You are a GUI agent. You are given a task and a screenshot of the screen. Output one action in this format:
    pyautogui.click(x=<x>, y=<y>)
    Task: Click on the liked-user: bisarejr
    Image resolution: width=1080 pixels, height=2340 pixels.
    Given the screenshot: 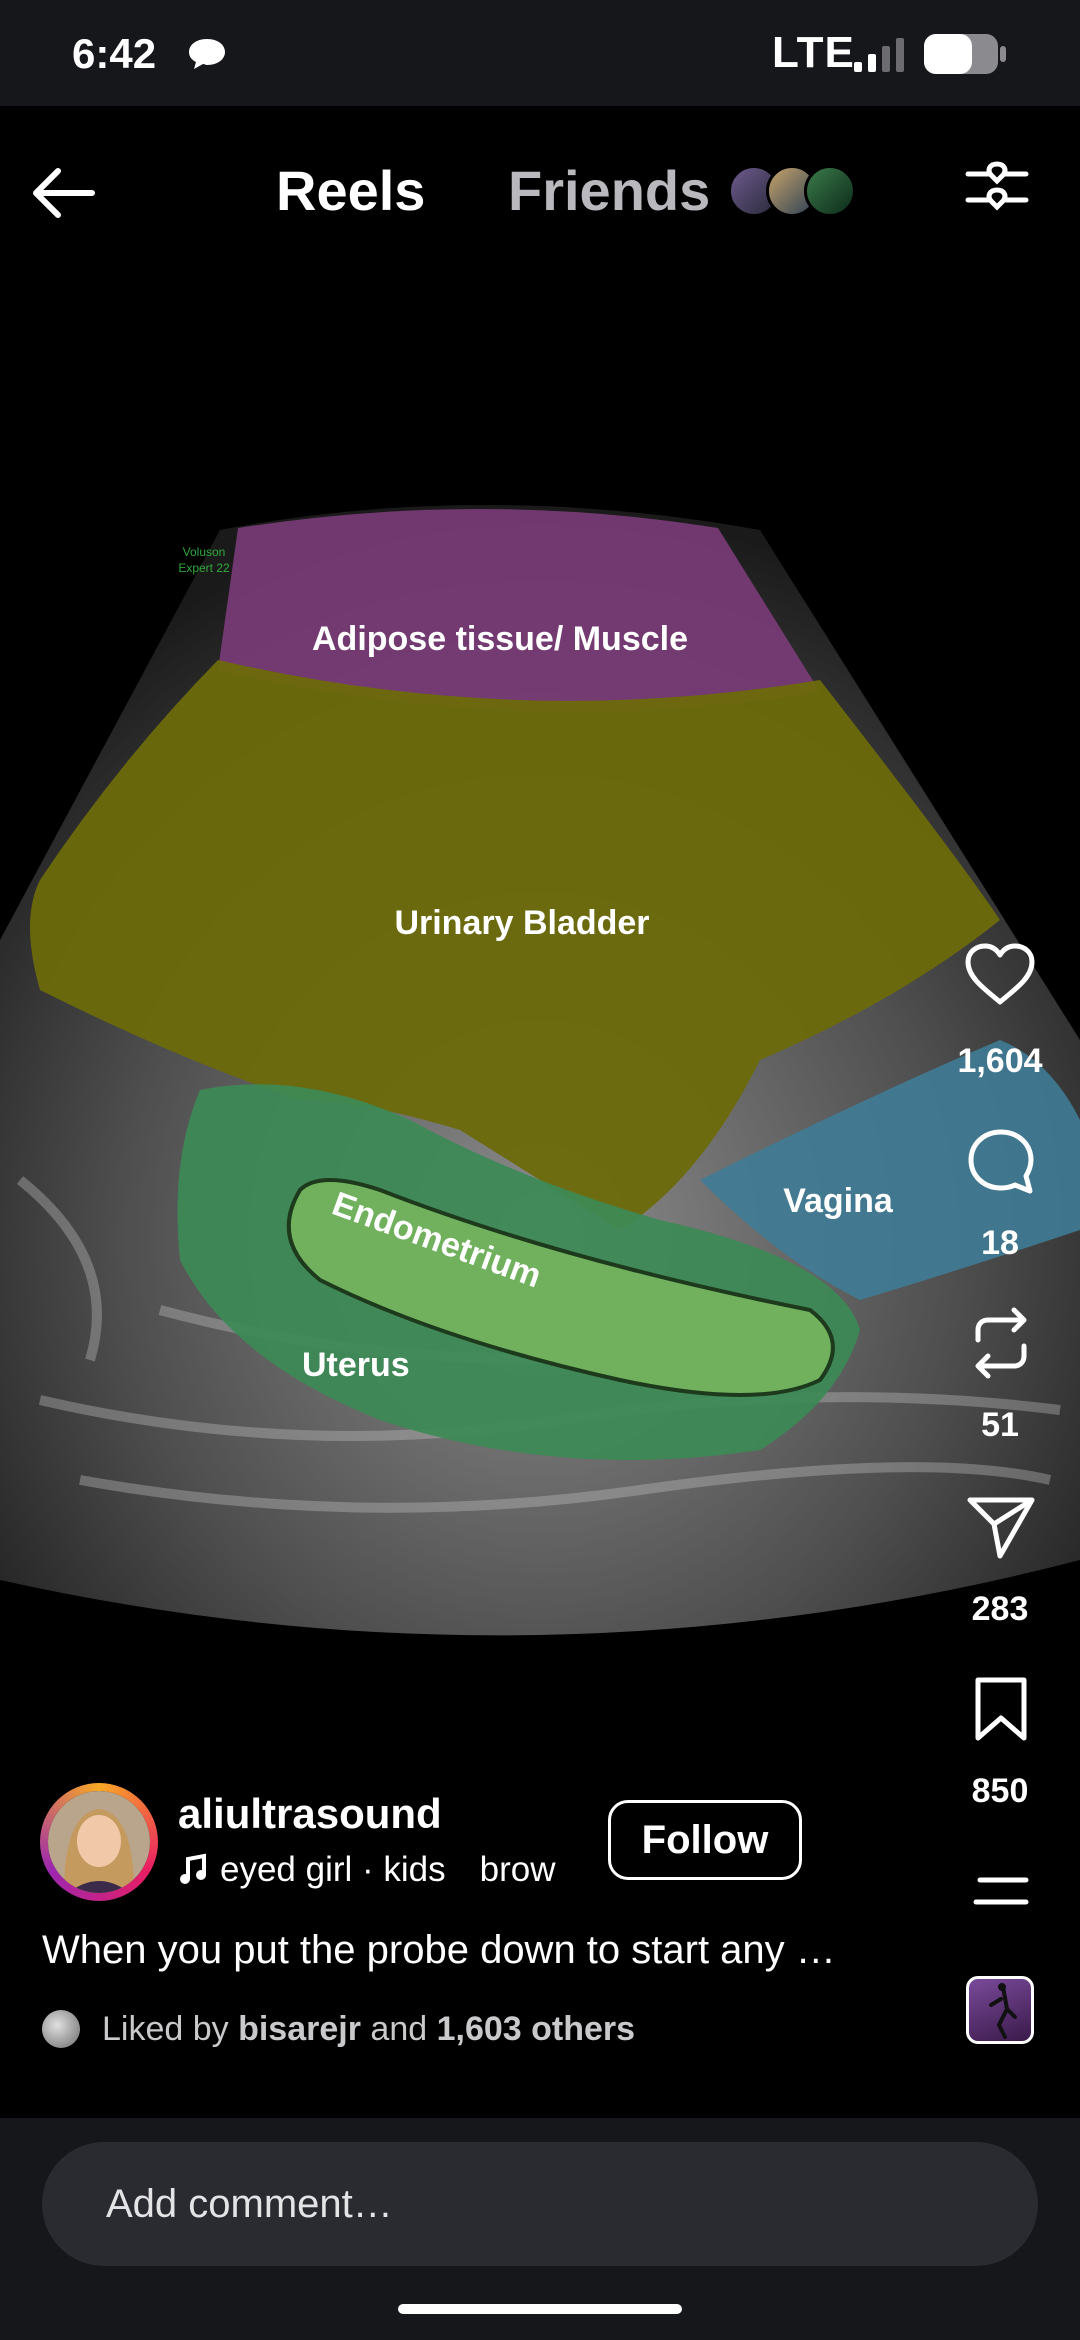 What is the action you would take?
    pyautogui.click(x=299, y=2029)
    